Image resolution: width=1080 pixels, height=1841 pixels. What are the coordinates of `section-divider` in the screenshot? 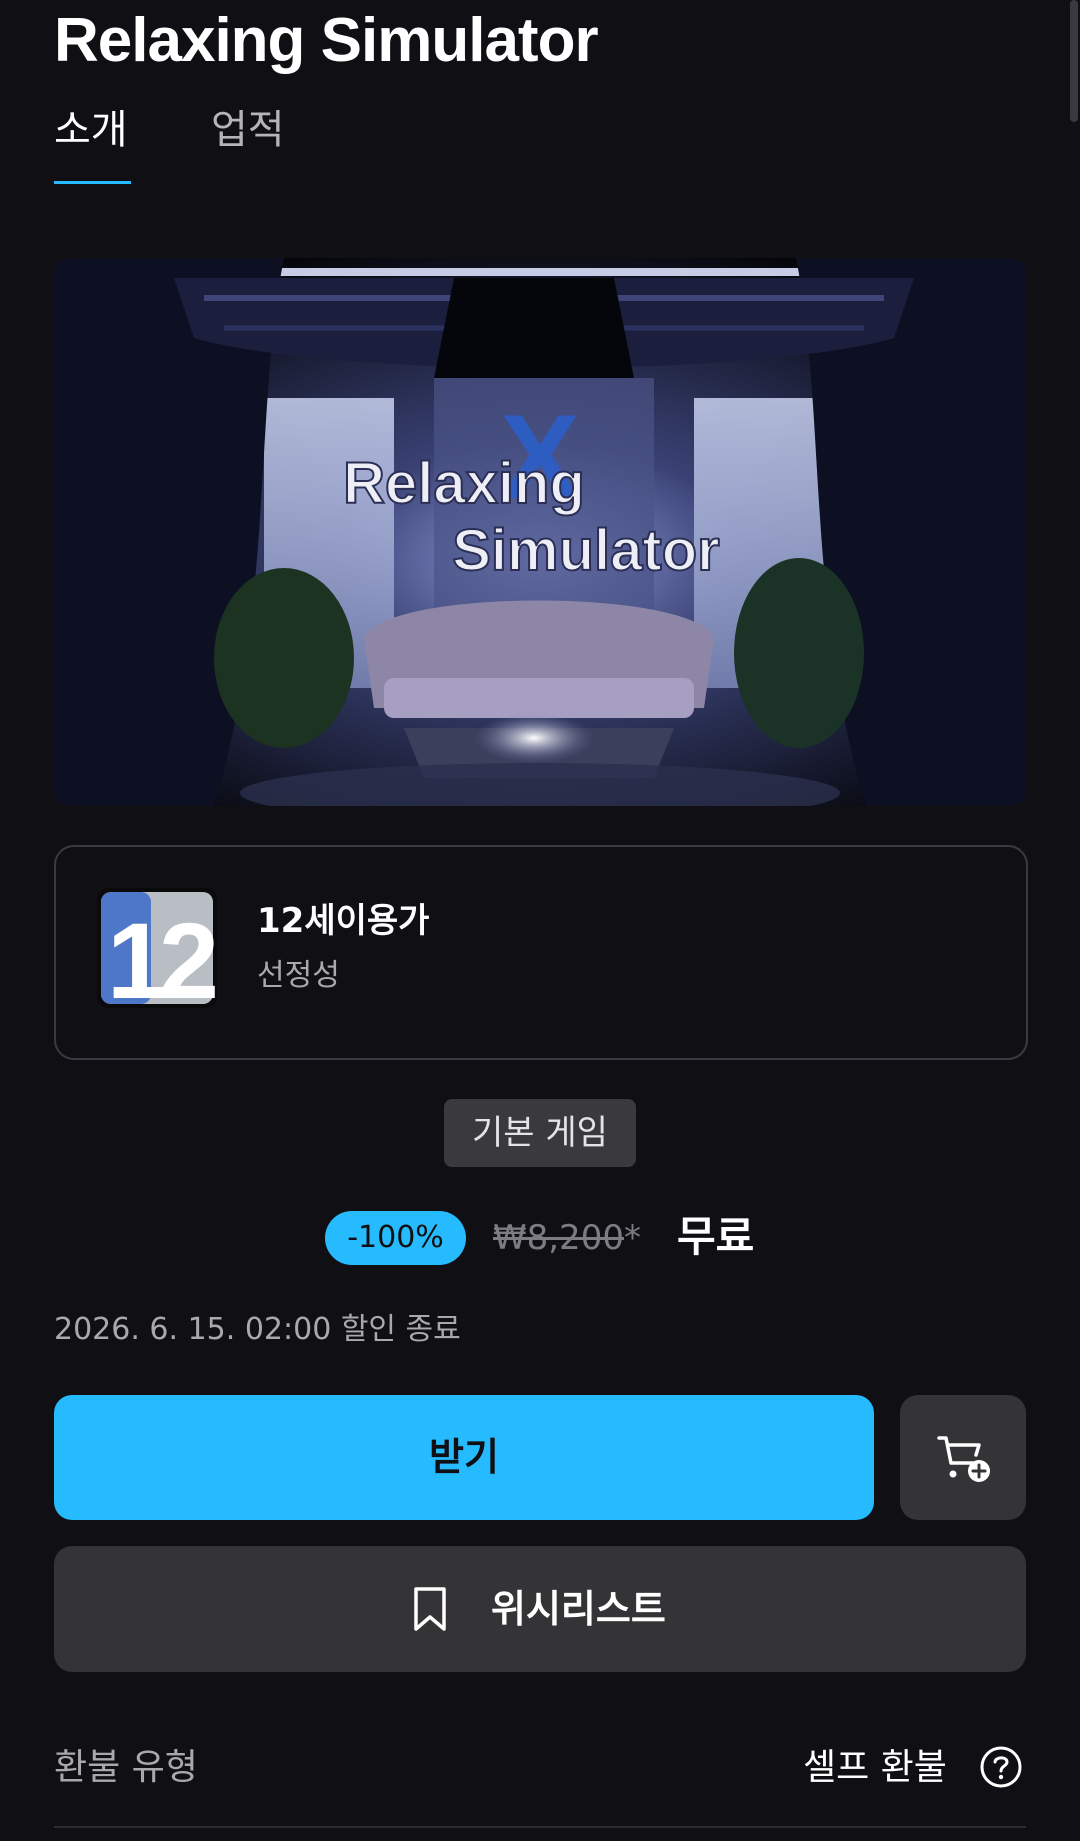 It's located at (540, 1827).